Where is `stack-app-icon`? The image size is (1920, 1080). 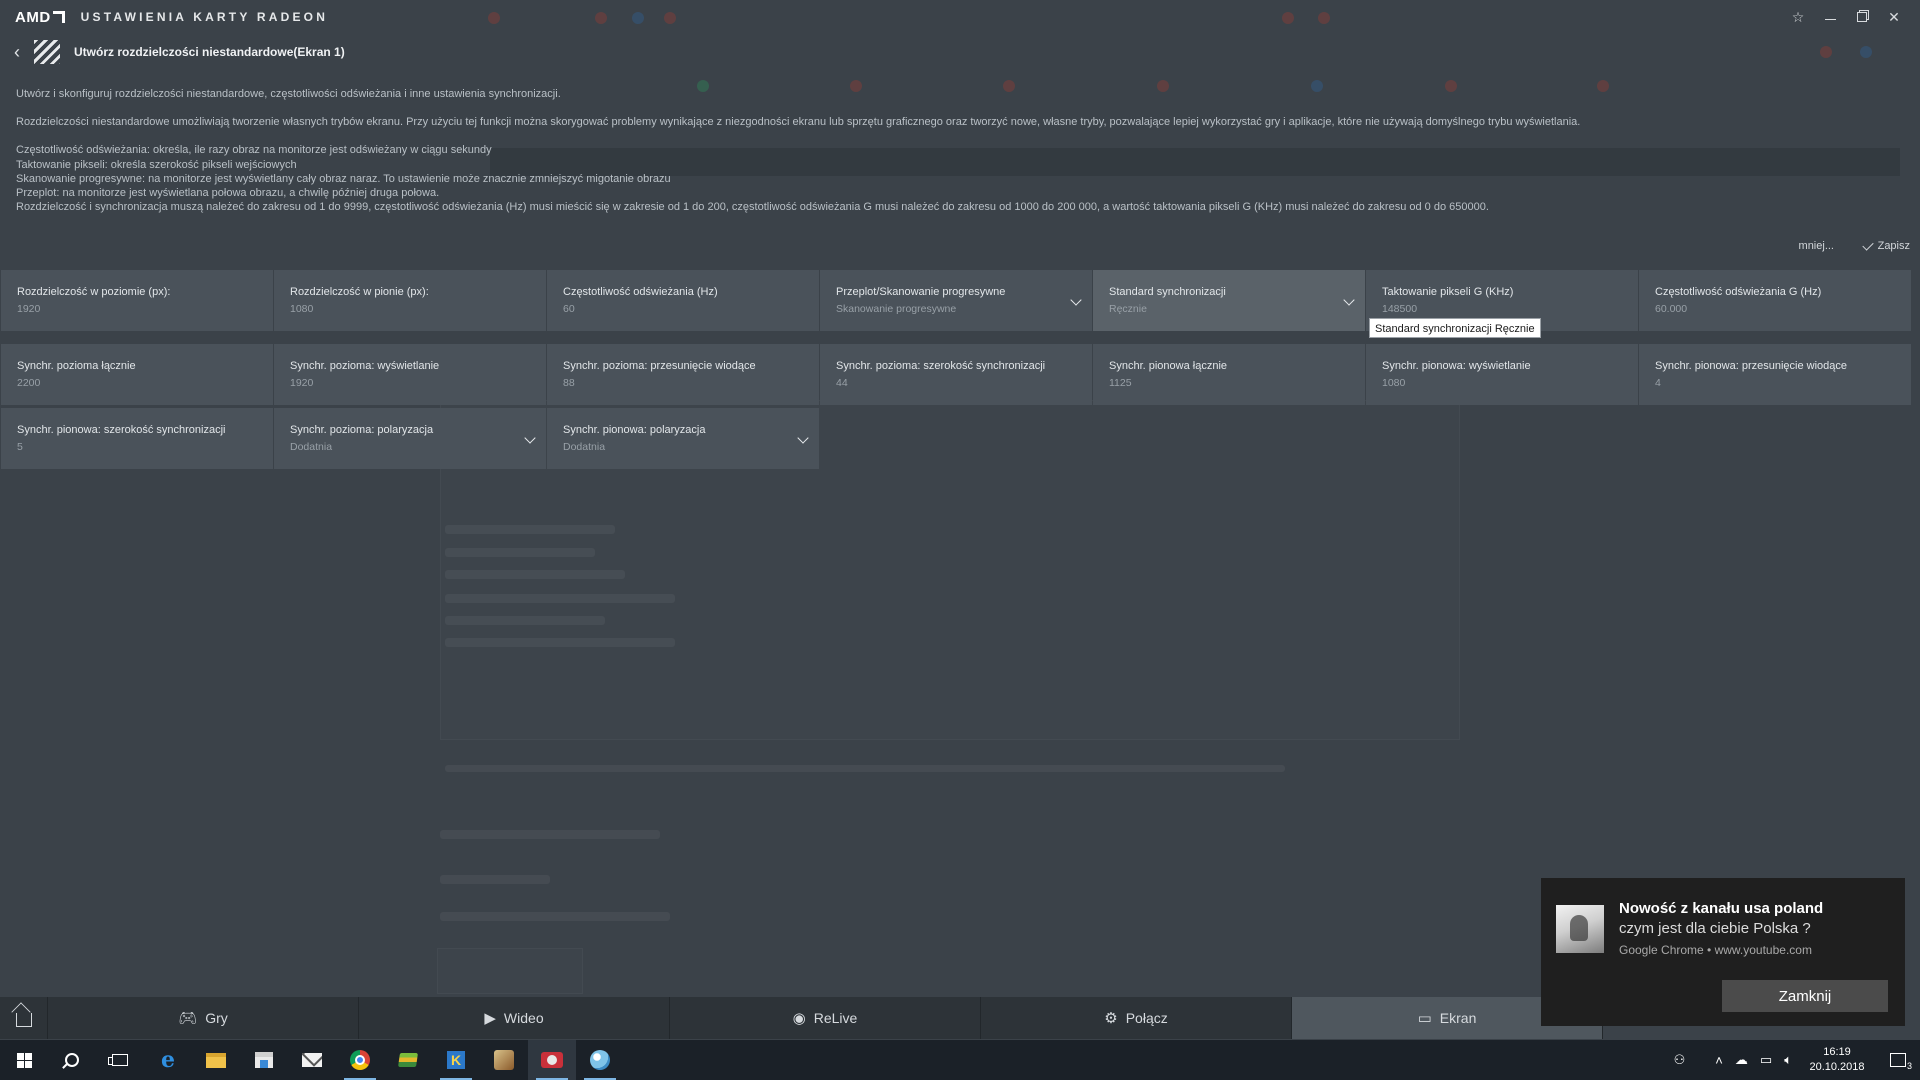
stack-app-icon is located at coordinates (408, 1060).